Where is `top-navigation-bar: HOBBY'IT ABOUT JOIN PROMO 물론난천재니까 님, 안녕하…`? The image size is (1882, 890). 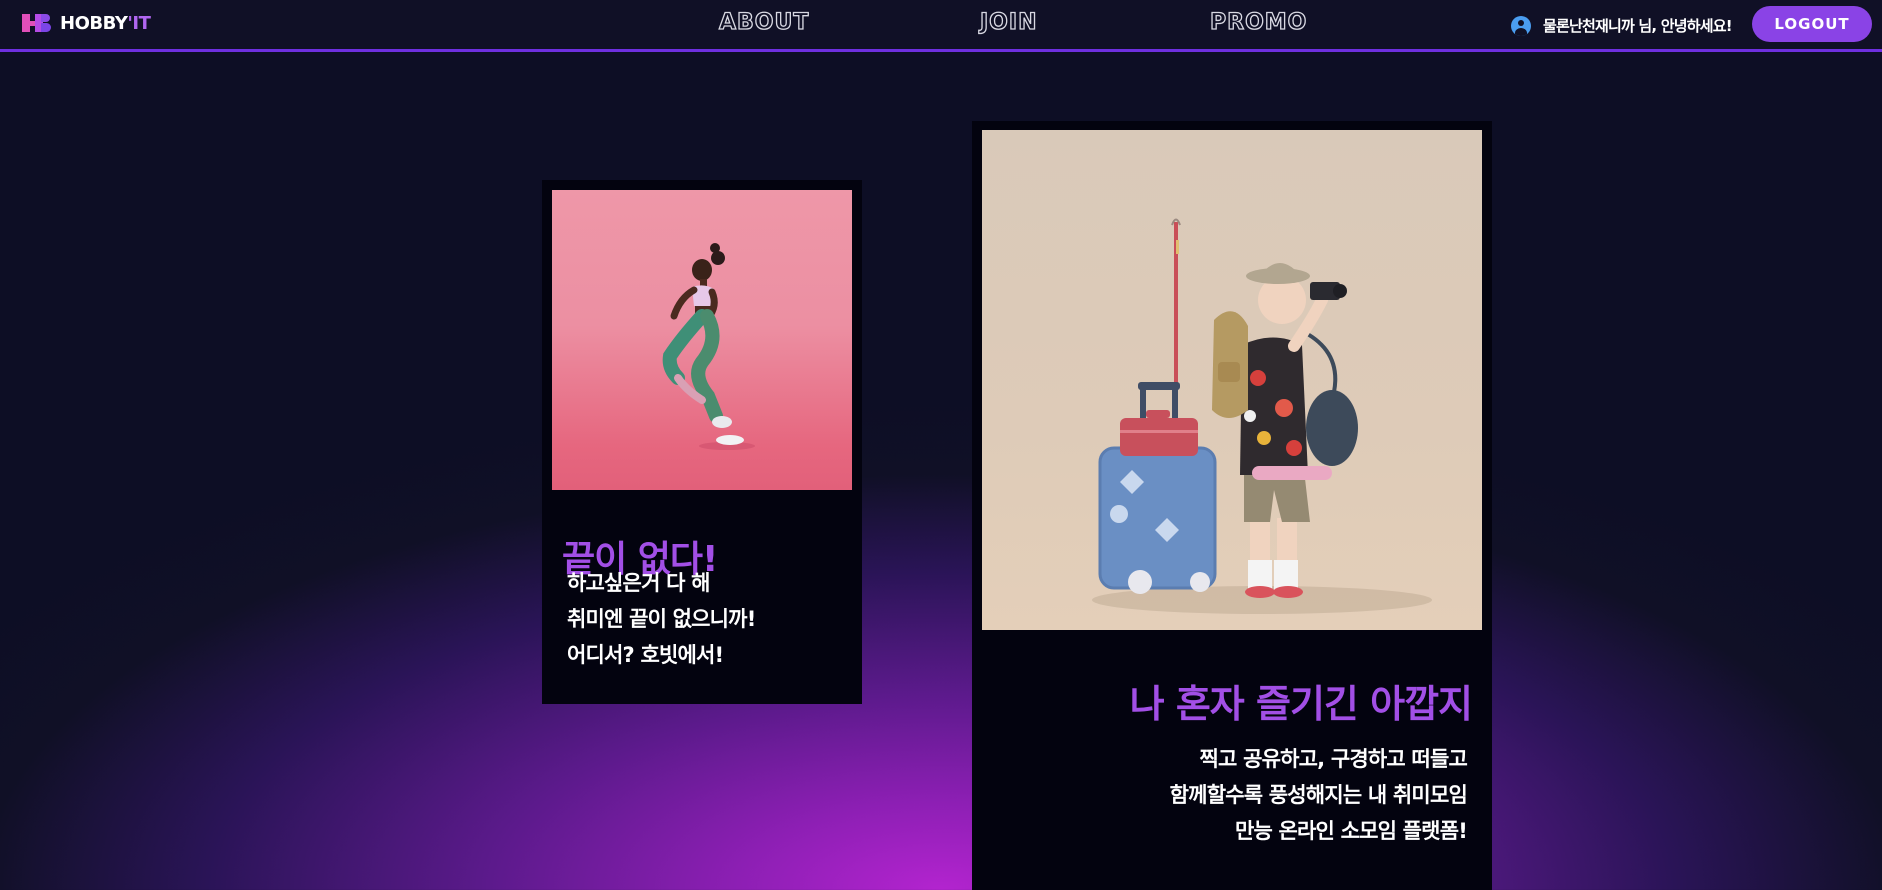
top-navigation-bar: HOBBY'IT ABOUT JOIN PROMO 물론난천재니까 님, 안녕하… is located at coordinates (941, 26).